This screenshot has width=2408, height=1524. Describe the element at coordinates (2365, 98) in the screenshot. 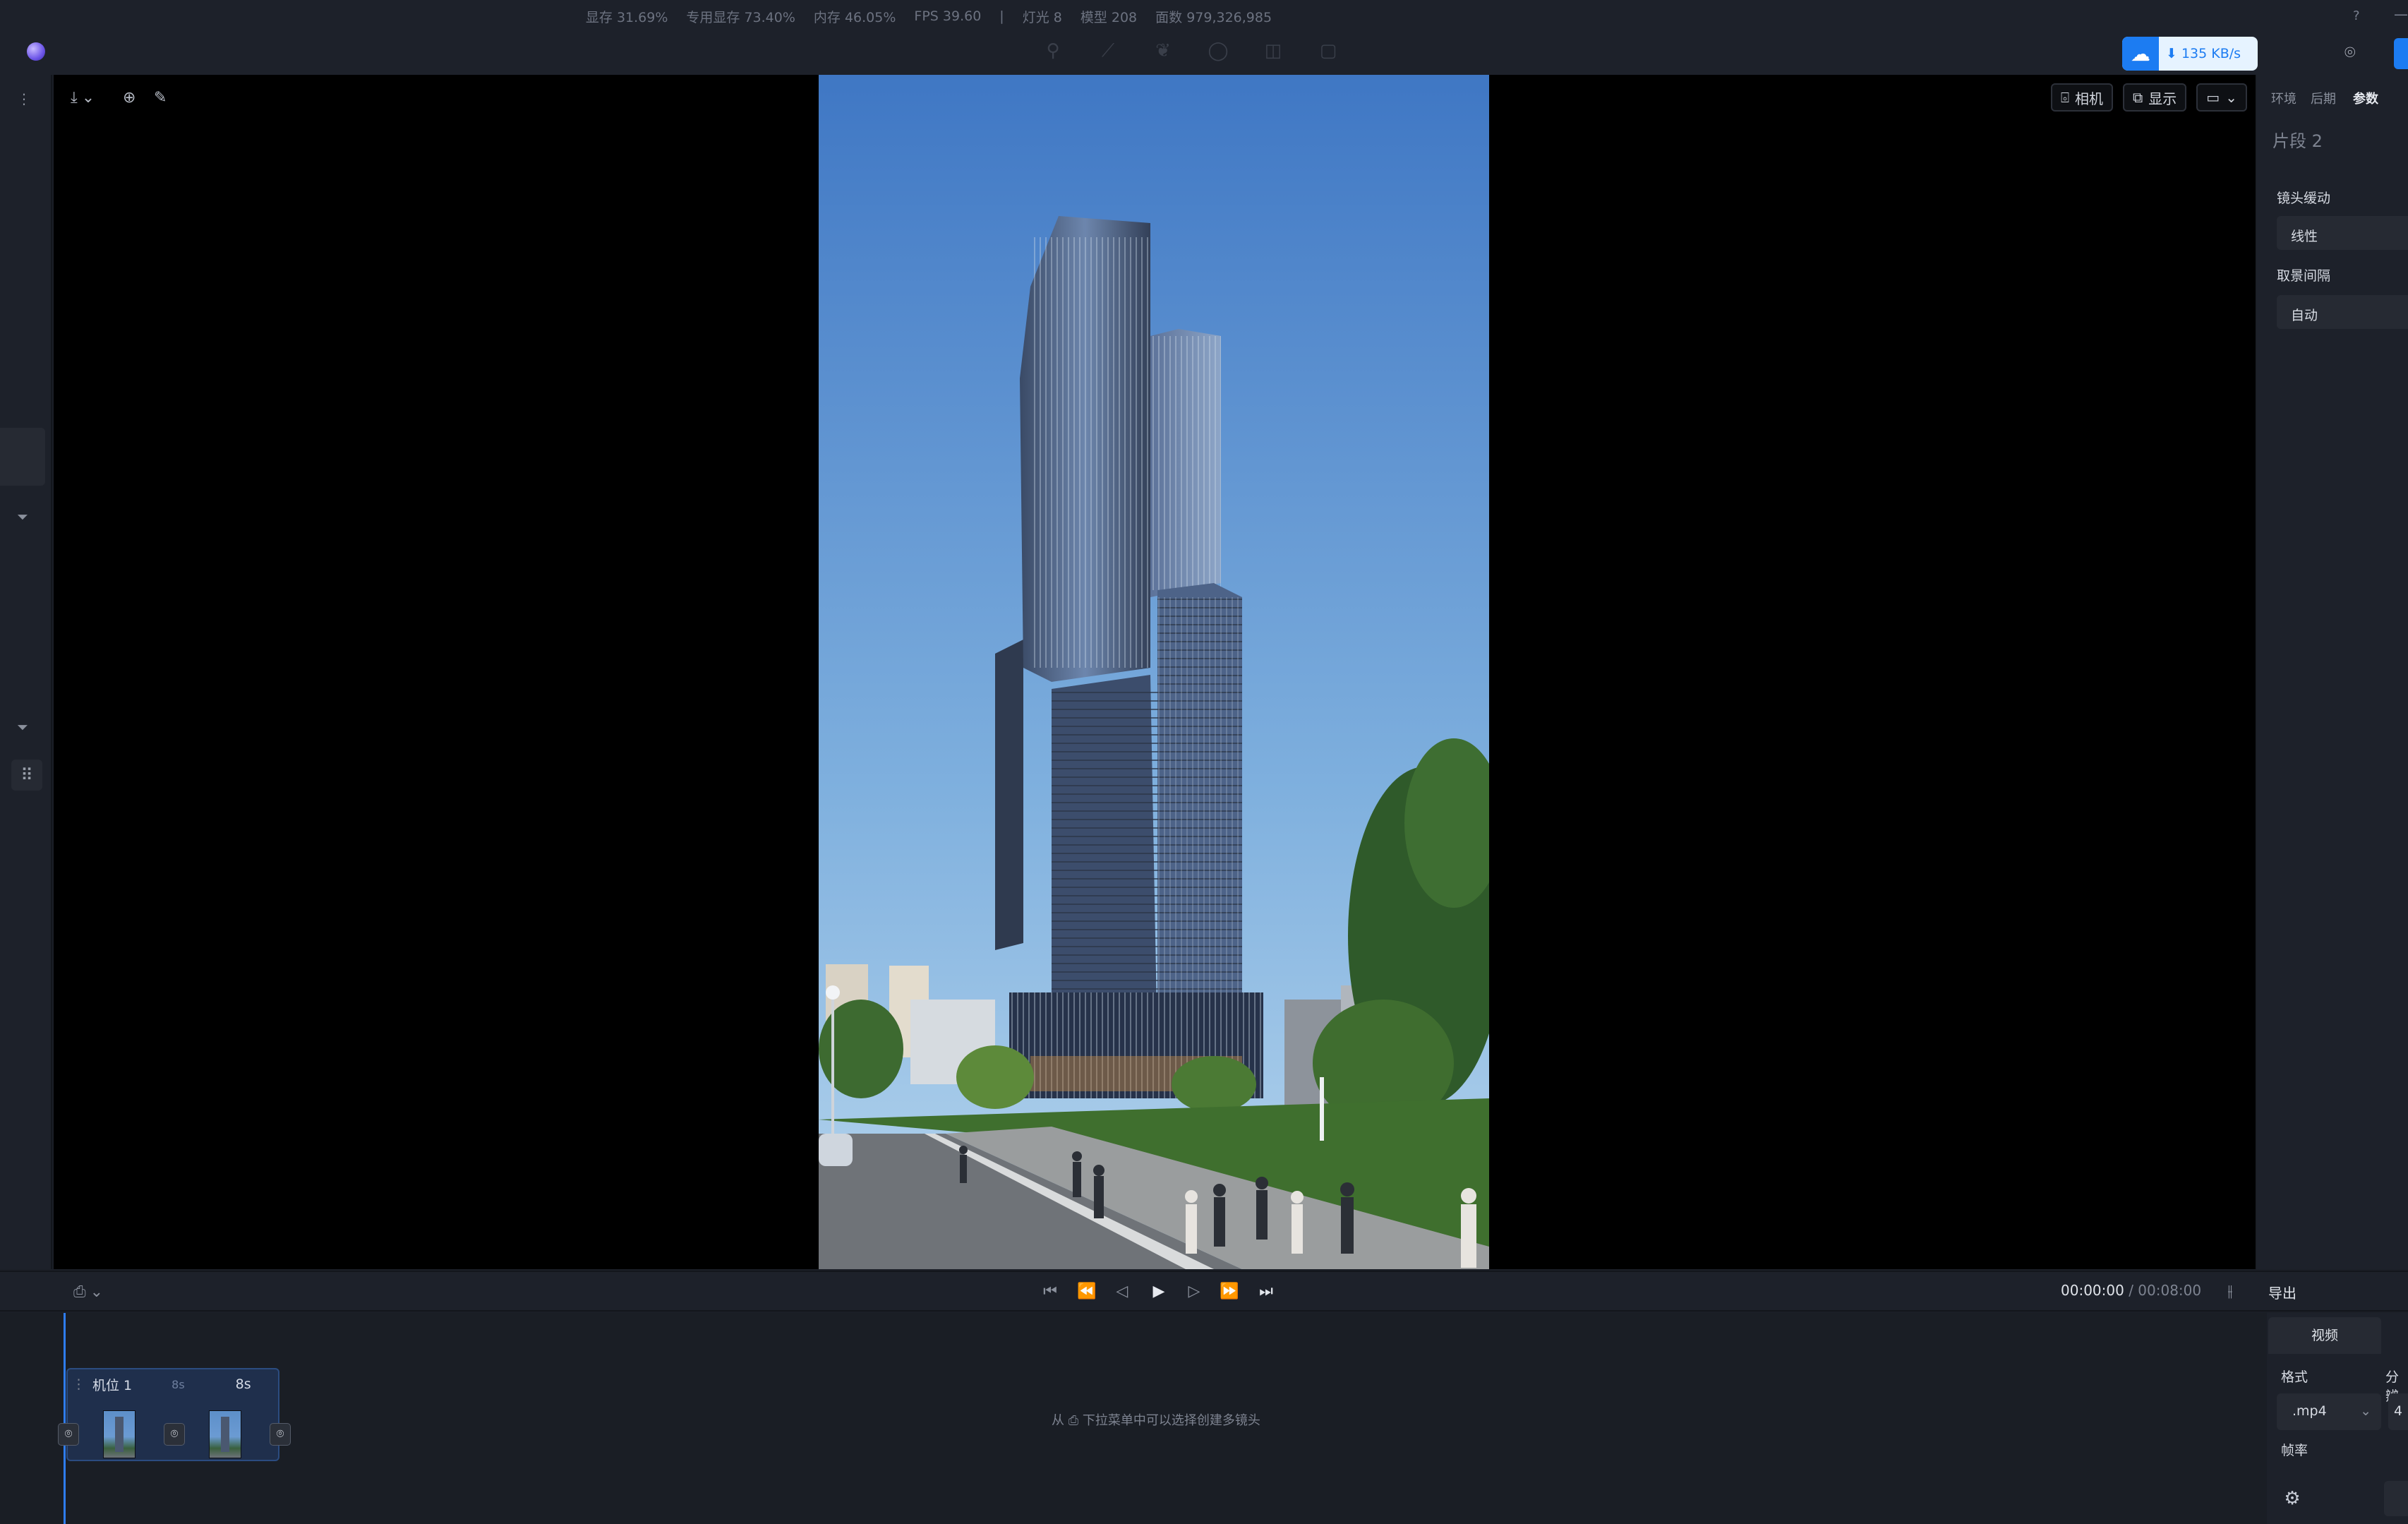

I see `tab-params: 参数` at that location.